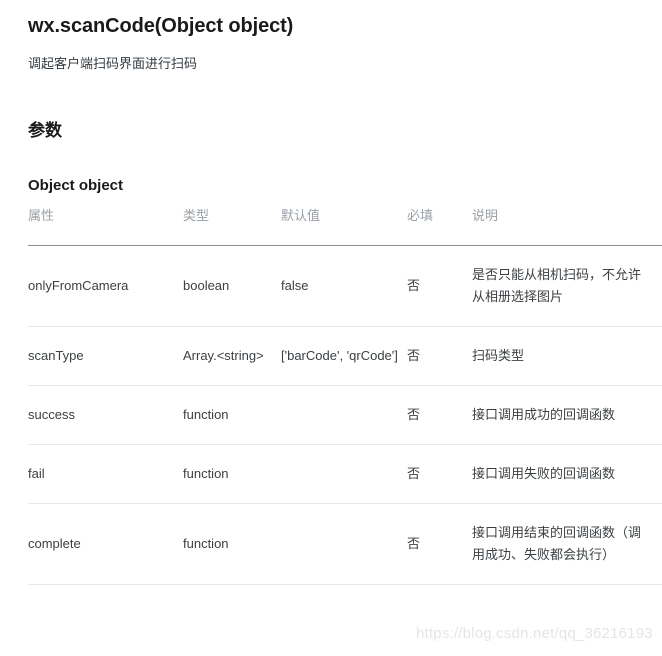 The width and height of the screenshot is (662, 656). I want to click on column-header-attribute: 属性, so click(105, 225).